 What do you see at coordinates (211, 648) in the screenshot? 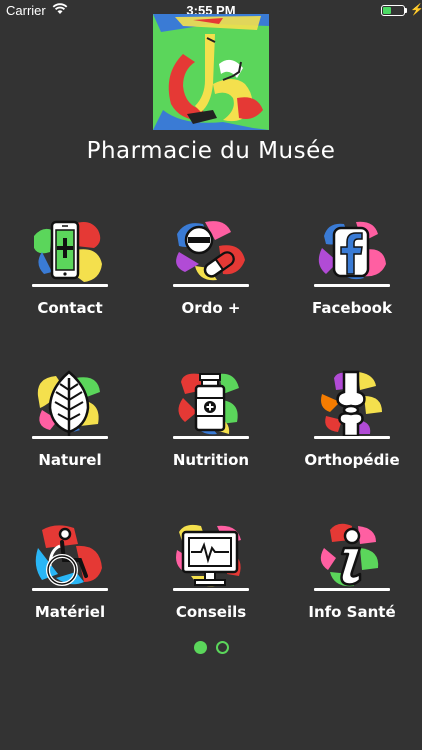
I see `page-indicator` at bounding box center [211, 648].